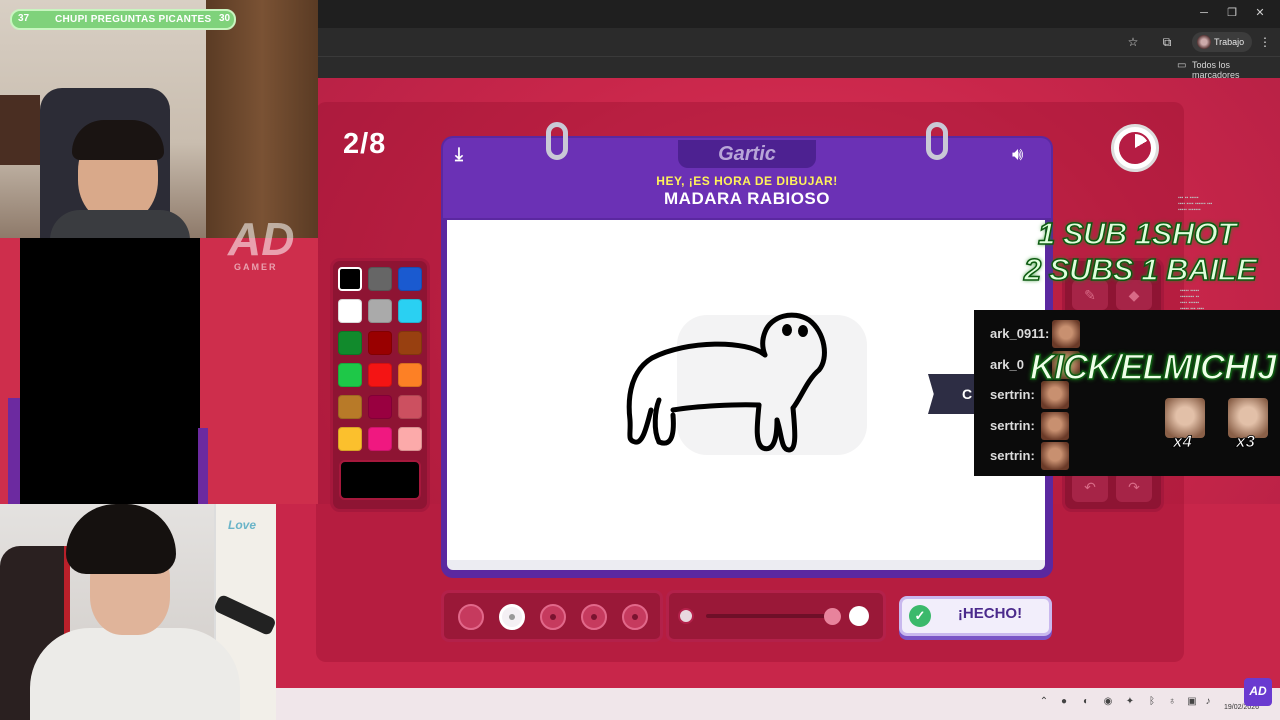 The image size is (1280, 720). I want to click on emote-count: x3, so click(1246, 442).